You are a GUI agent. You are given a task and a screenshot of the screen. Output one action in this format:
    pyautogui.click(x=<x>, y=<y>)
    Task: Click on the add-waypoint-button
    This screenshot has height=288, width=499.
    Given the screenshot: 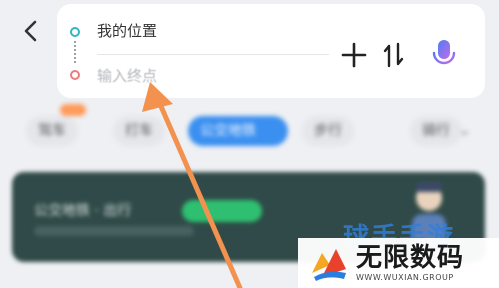 What is the action you would take?
    pyautogui.click(x=354, y=55)
    